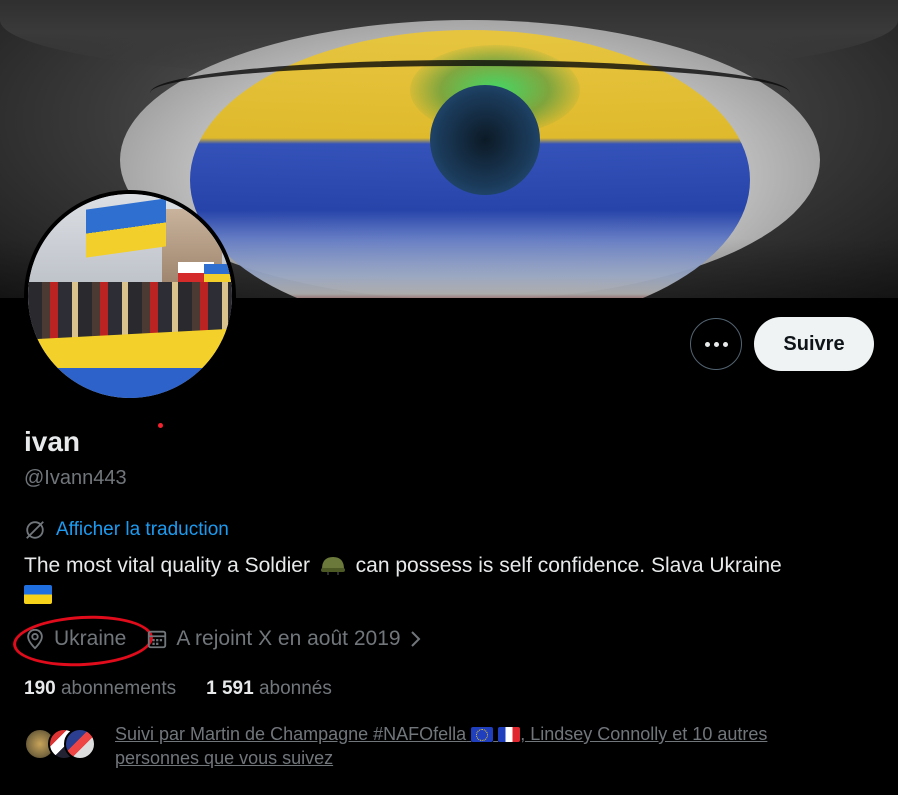 Image resolution: width=898 pixels, height=795 pixels. I want to click on join-date: A rejoint X en août 2019, so click(284, 639).